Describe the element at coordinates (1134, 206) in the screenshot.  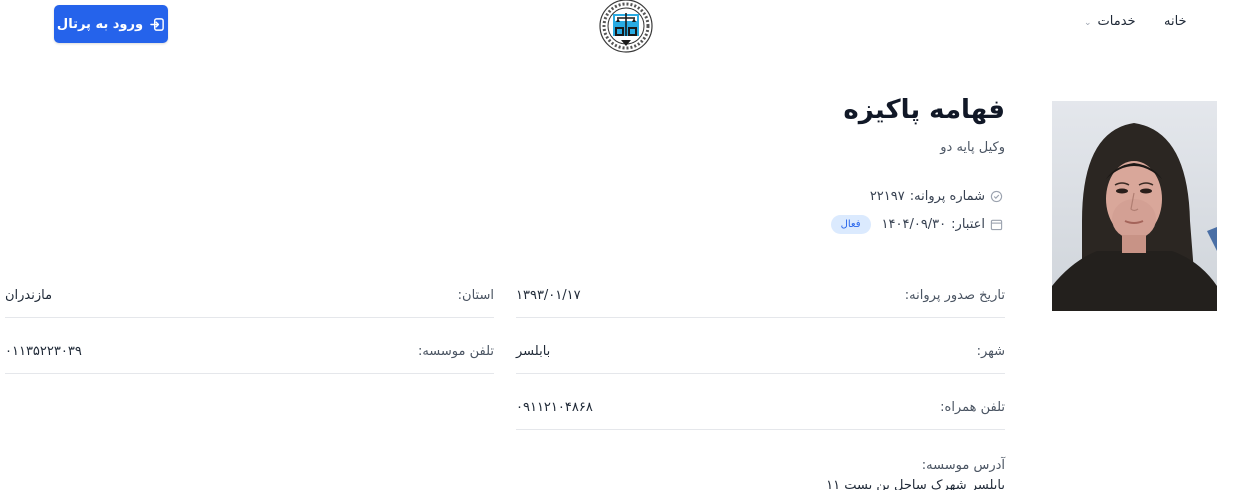
I see `lawyer-photo` at that location.